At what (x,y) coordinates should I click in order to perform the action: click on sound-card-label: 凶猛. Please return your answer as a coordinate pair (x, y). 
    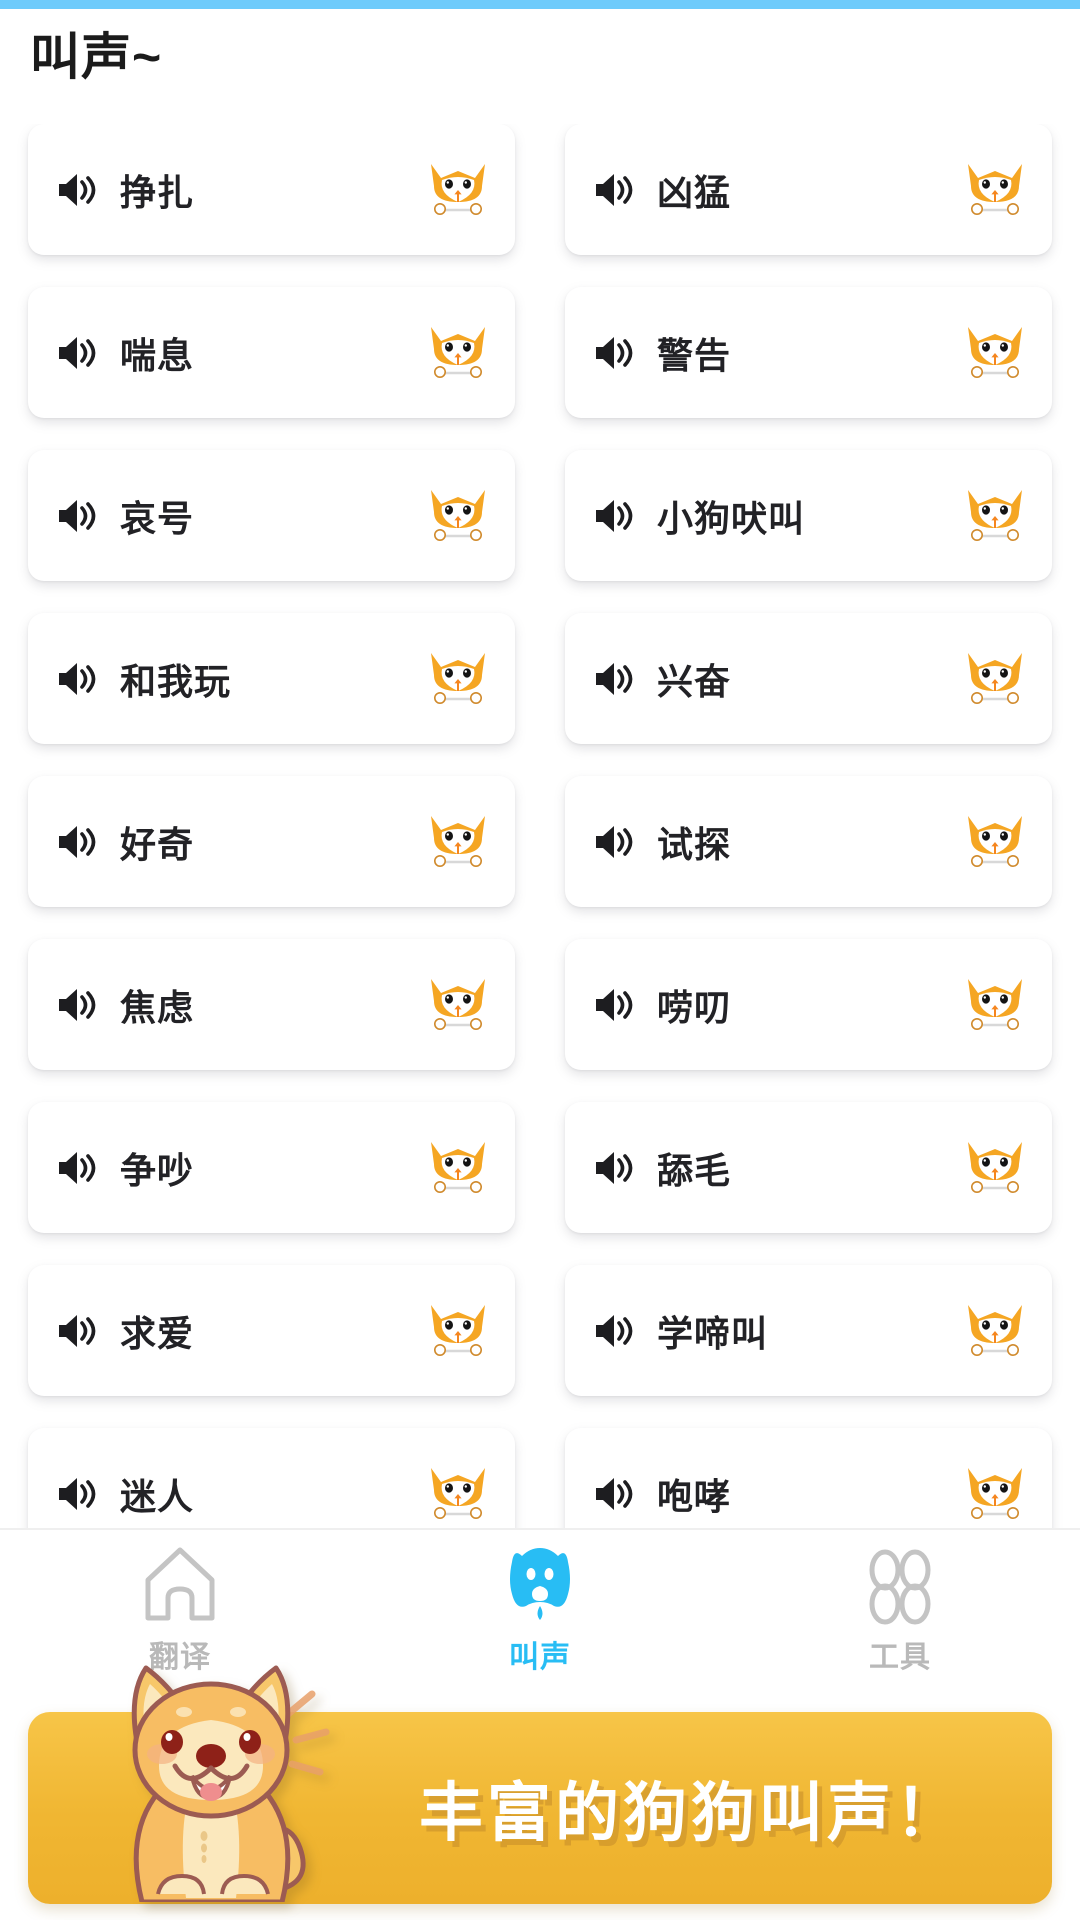
    Looking at the image, I should click on (694, 192).